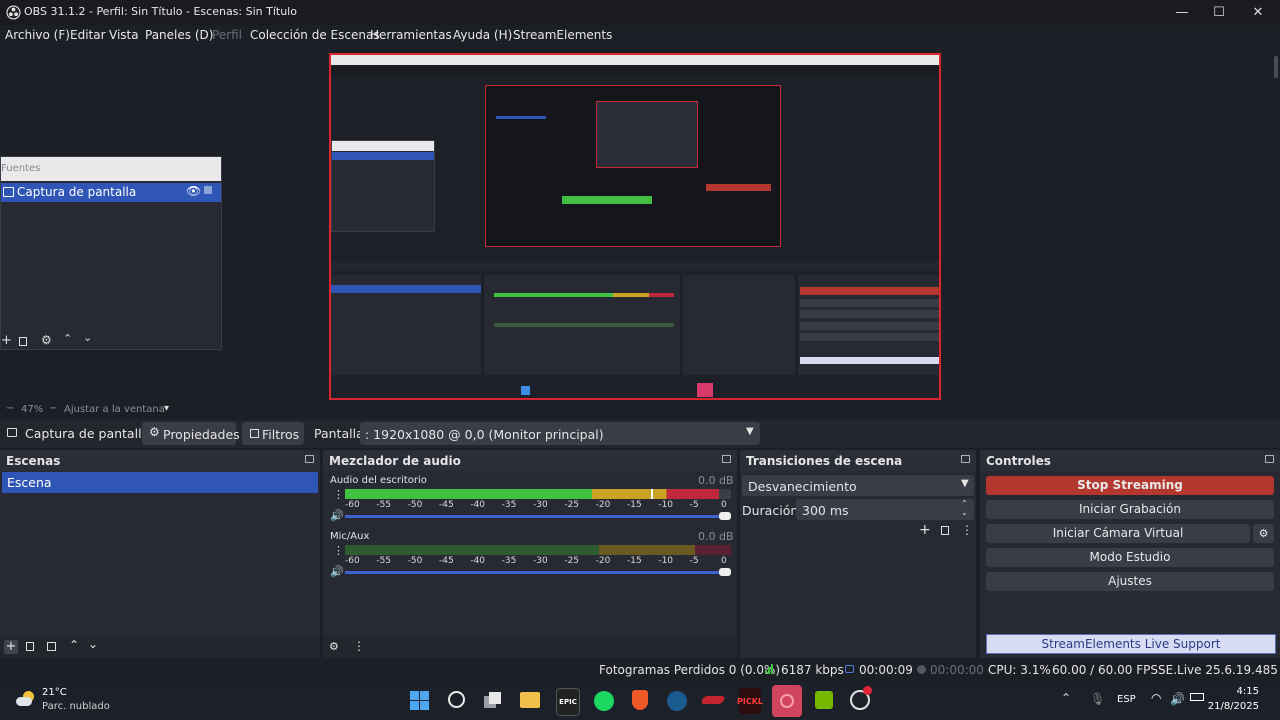 Image resolution: width=1280 pixels, height=720 pixels. I want to click on menu-coleccion-escenas: Colección de Escenas, so click(315, 35).